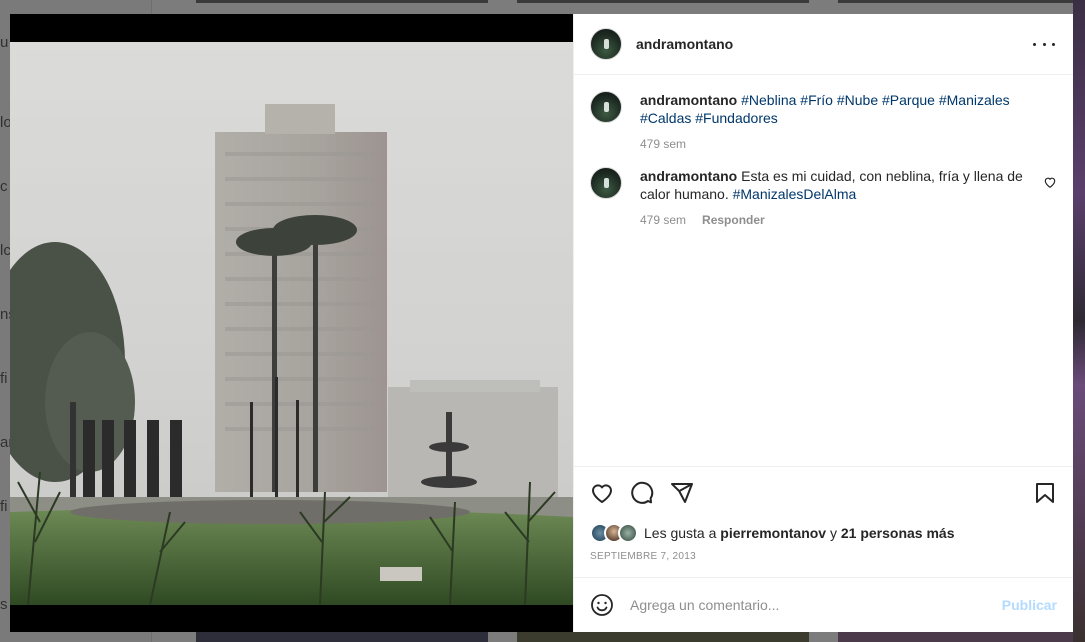  What do you see at coordinates (4, 42) in the screenshot?
I see `bg-sidebar-fragment: u` at bounding box center [4, 42].